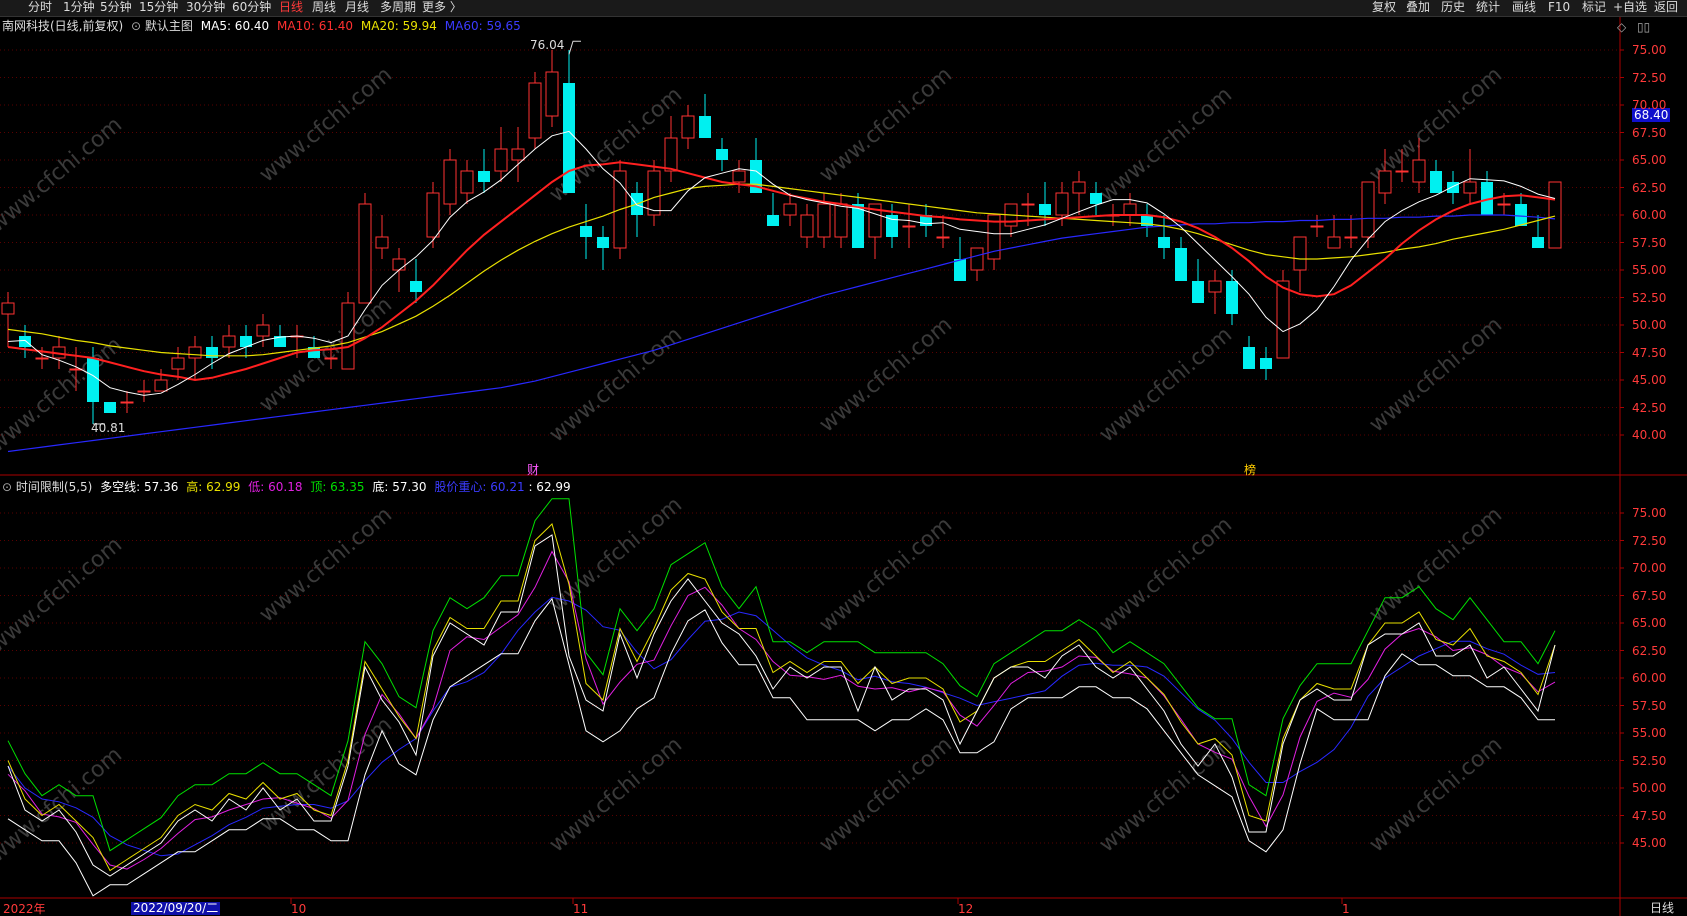 The height and width of the screenshot is (916, 1687). What do you see at coordinates (1649, 760) in the screenshot?
I see `sub-tick-label: 52.50` at bounding box center [1649, 760].